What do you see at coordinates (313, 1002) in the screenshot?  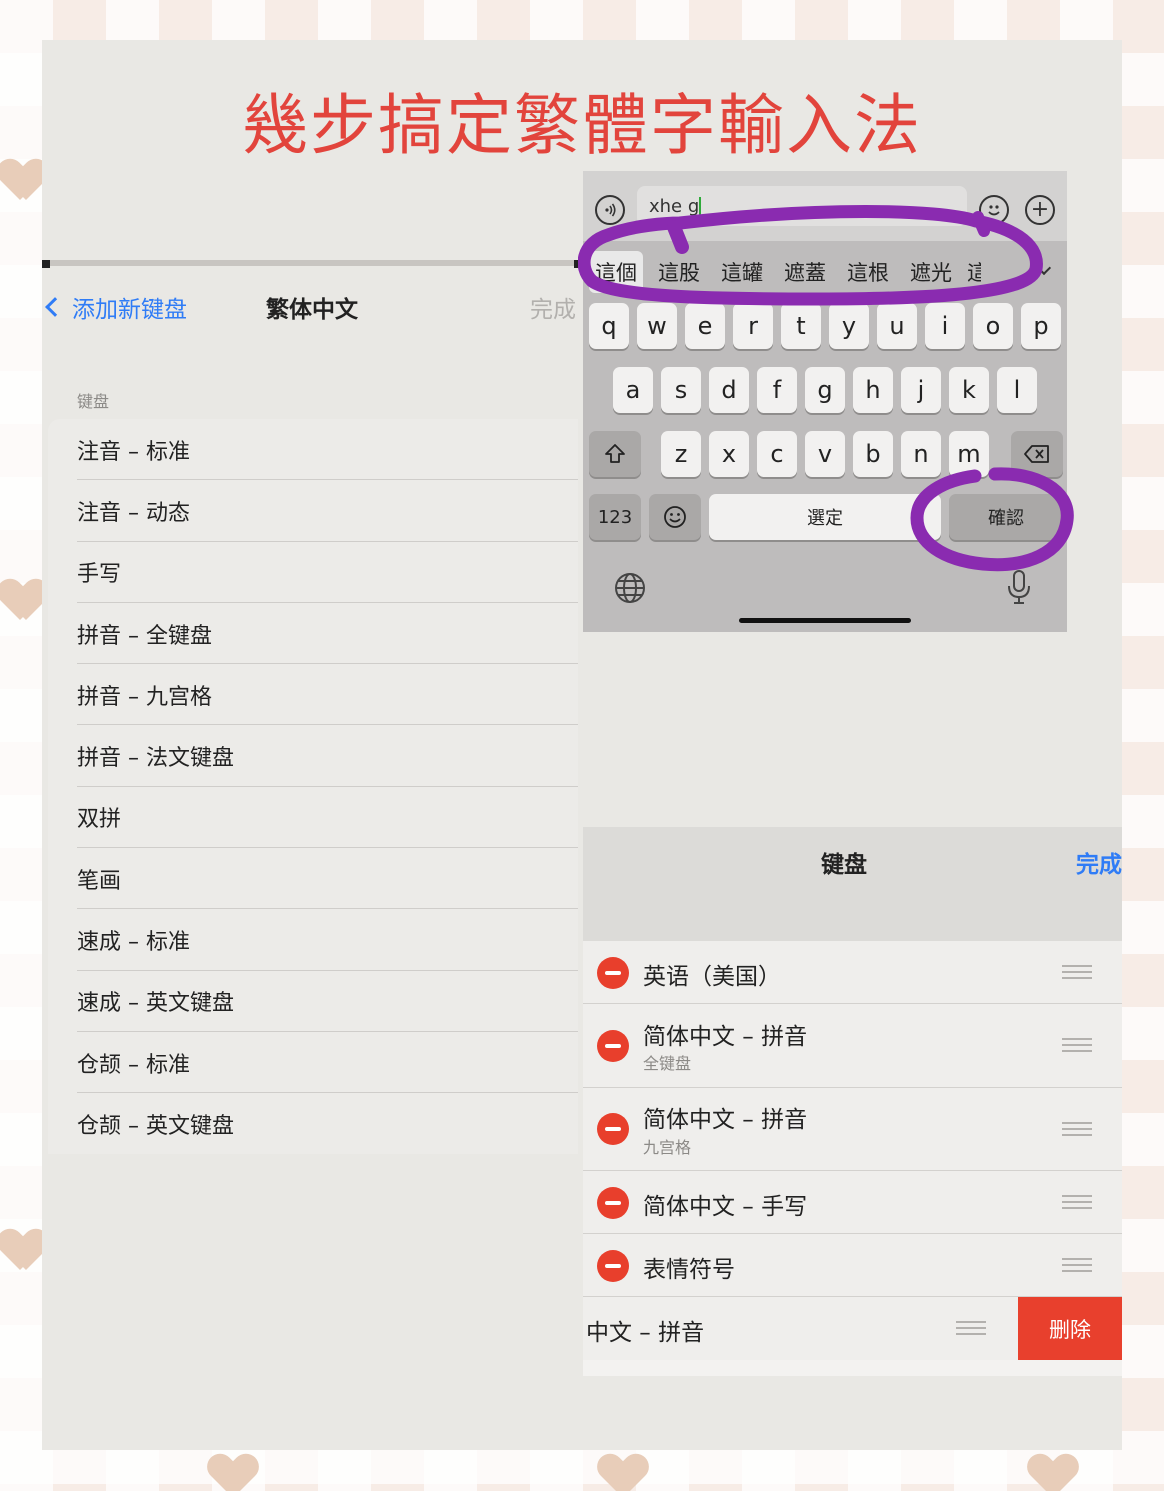 I see `keyboard-option: 速成 – 英文键盘` at bounding box center [313, 1002].